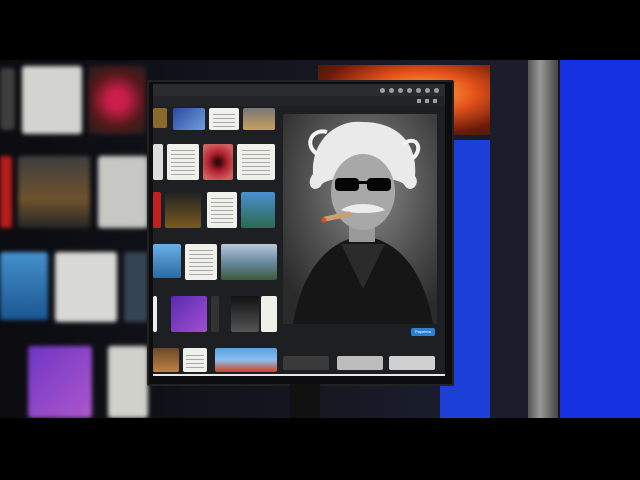 This screenshot has height=480, width=640. Describe the element at coordinates (600, 239) in the screenshot. I see `second-monitor-blue-screen` at that location.